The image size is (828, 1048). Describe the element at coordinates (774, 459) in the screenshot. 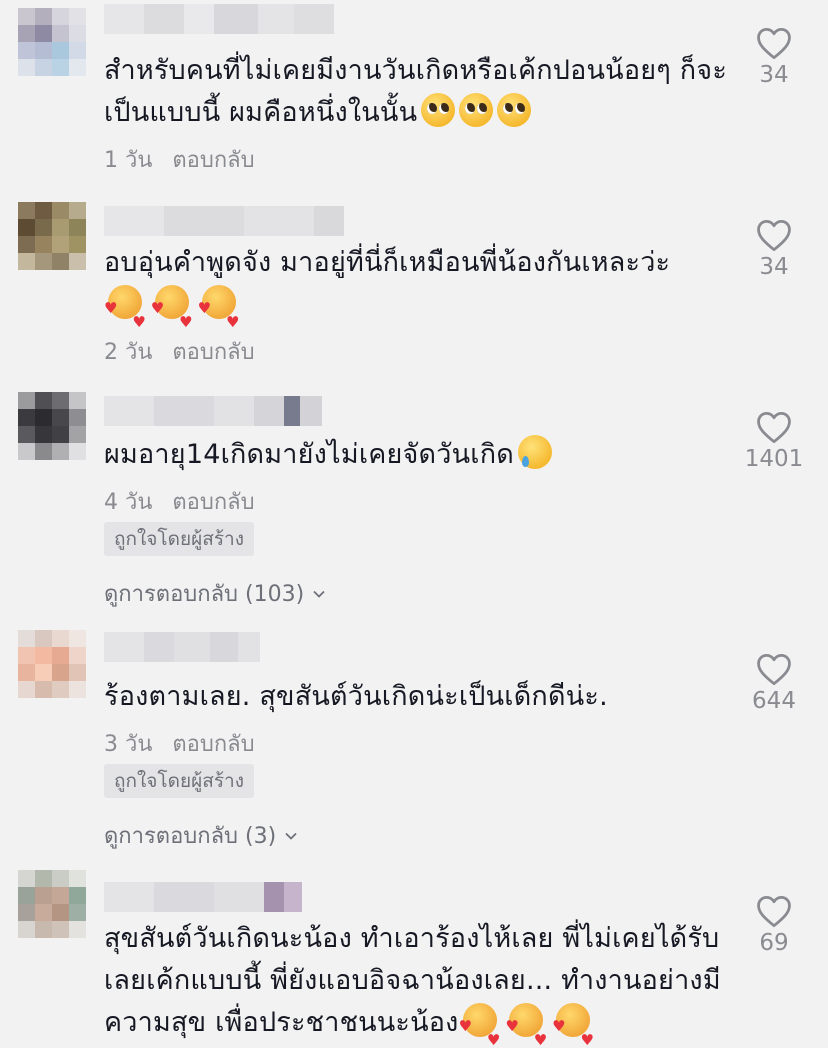

I see `like-count: 1401` at that location.